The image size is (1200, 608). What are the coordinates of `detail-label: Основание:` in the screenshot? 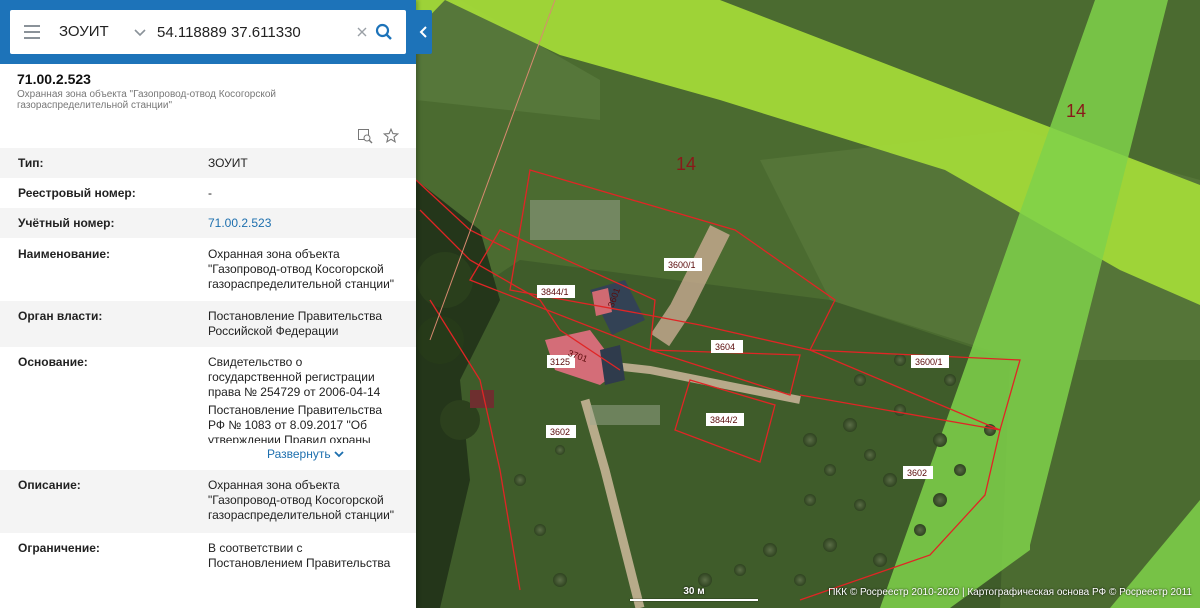 It's located at (53, 362).